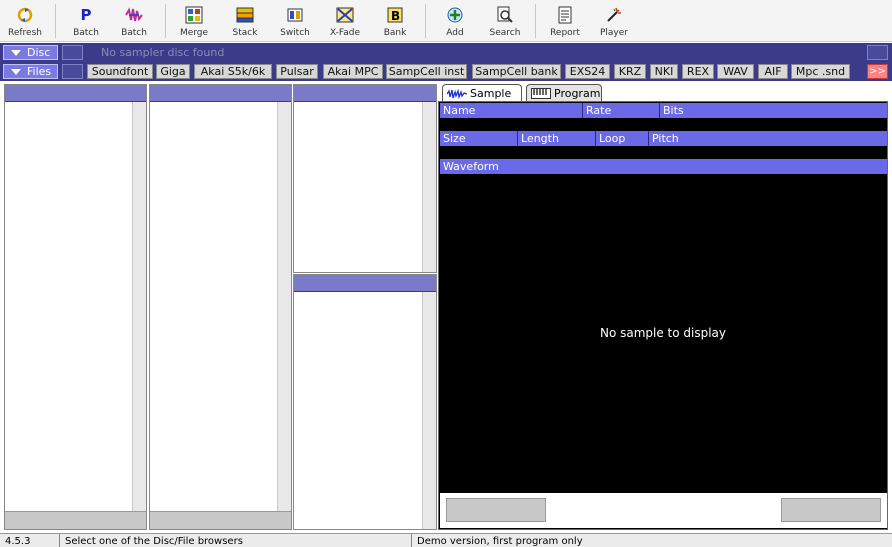 The width and height of the screenshot is (892, 547). Describe the element at coordinates (773, 71) in the screenshot. I see `filetype-aif: AIF` at that location.